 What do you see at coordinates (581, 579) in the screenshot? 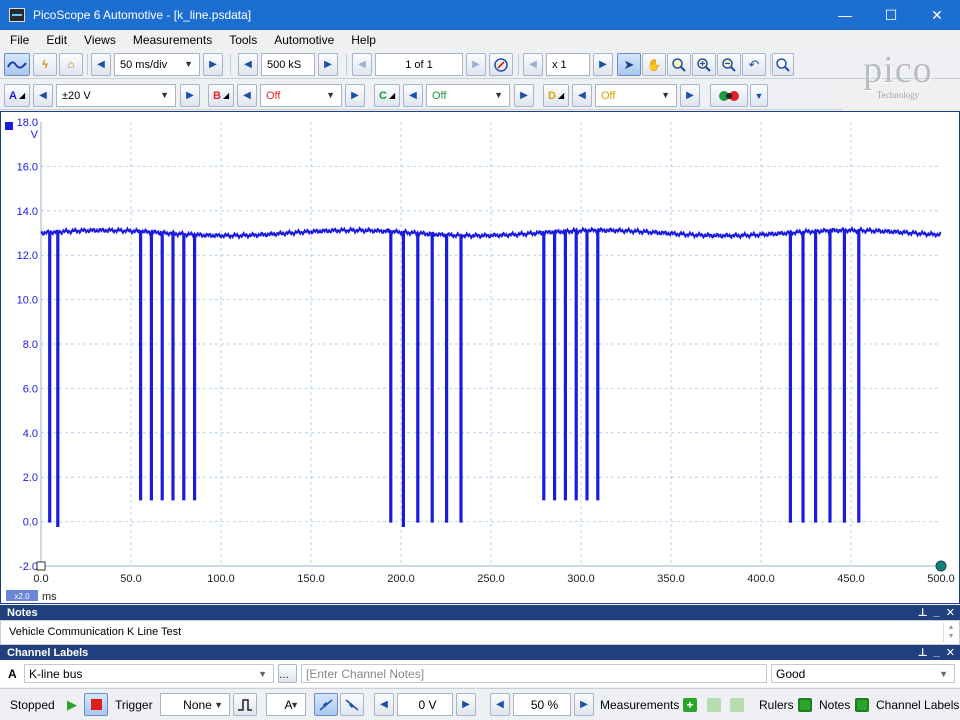
I see `x-tick-label: 300.0` at bounding box center [581, 579].